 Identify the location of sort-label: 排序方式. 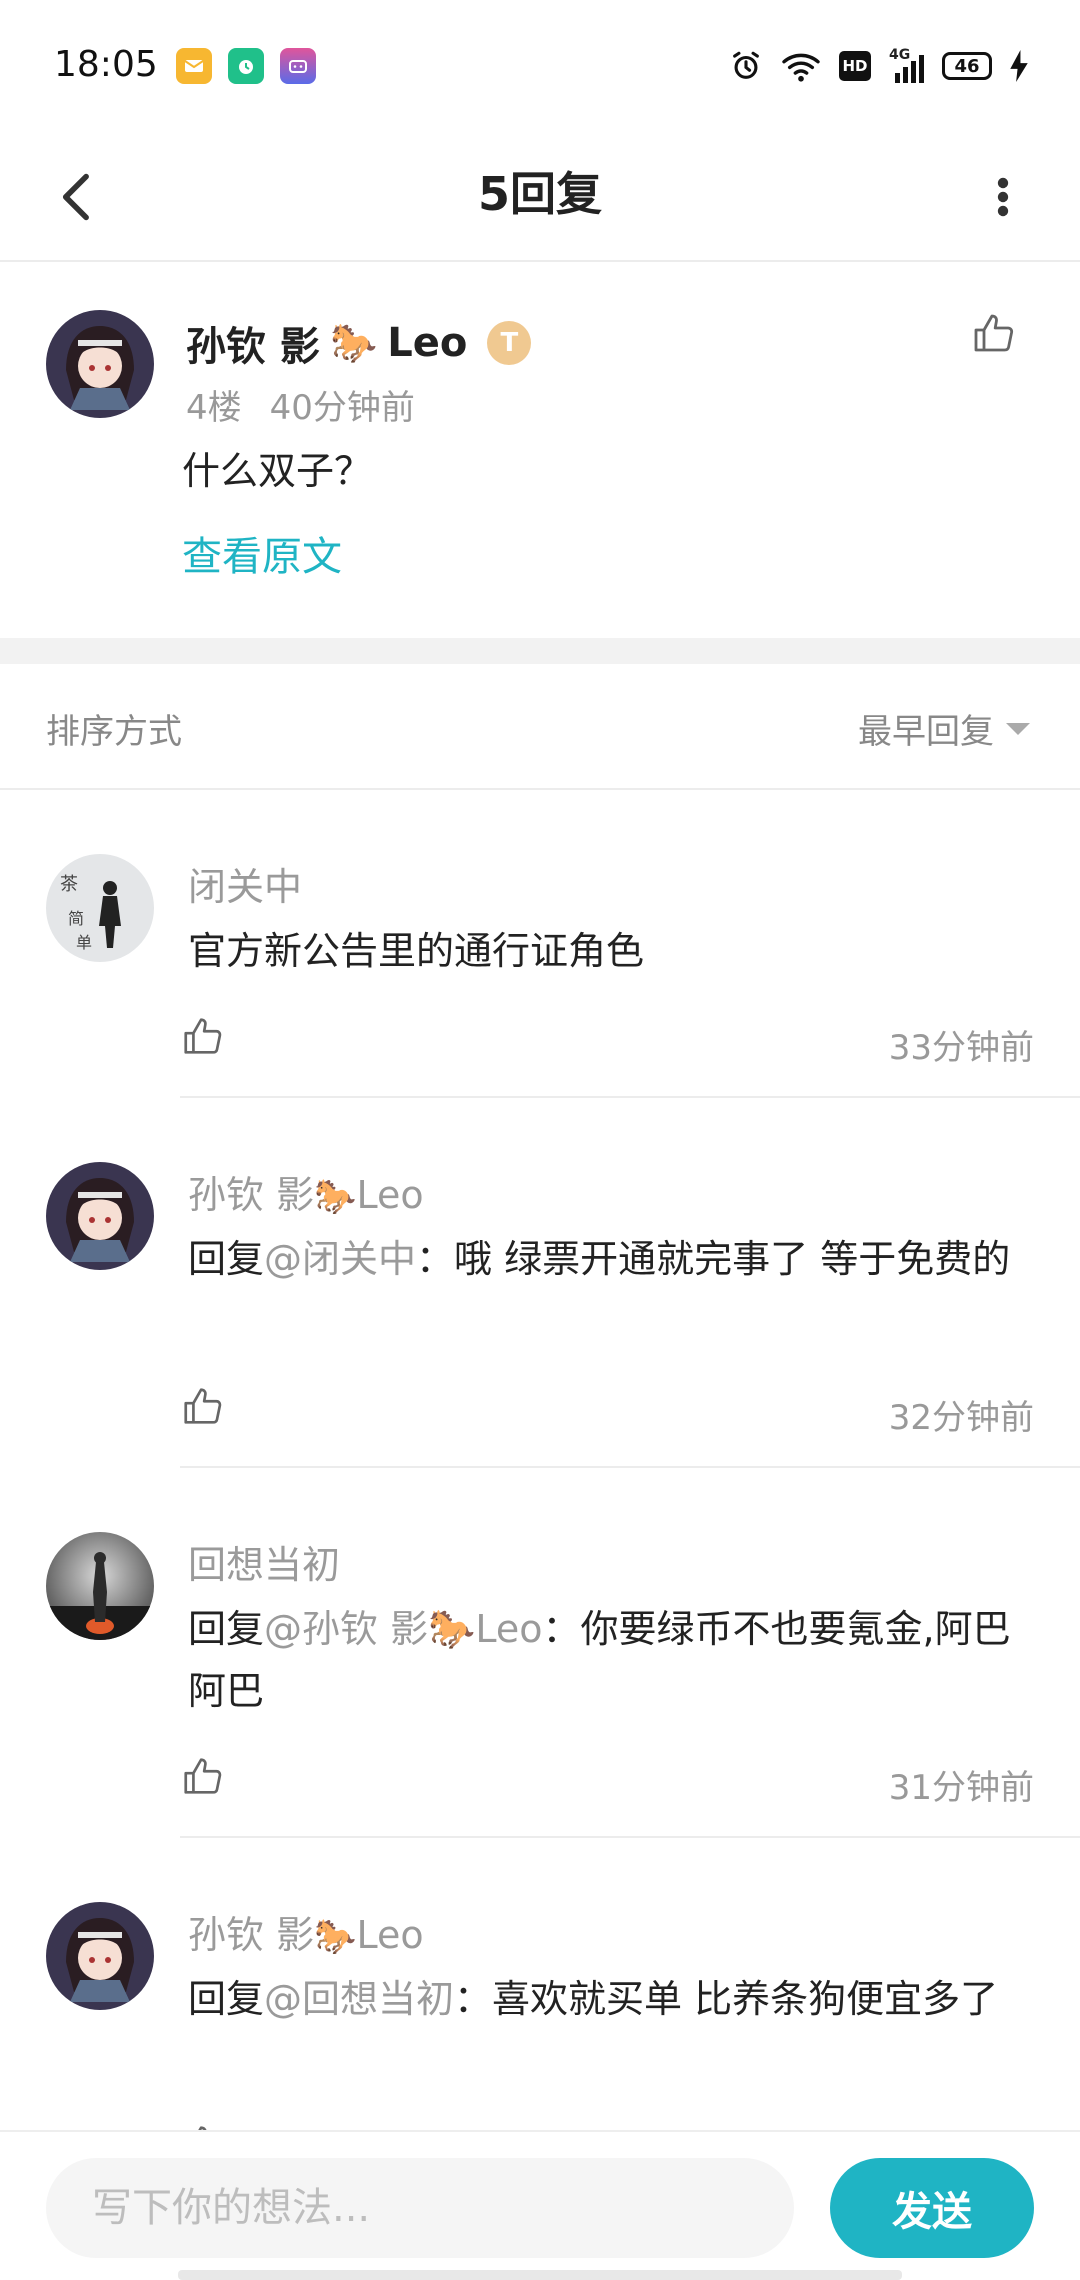
(114, 732).